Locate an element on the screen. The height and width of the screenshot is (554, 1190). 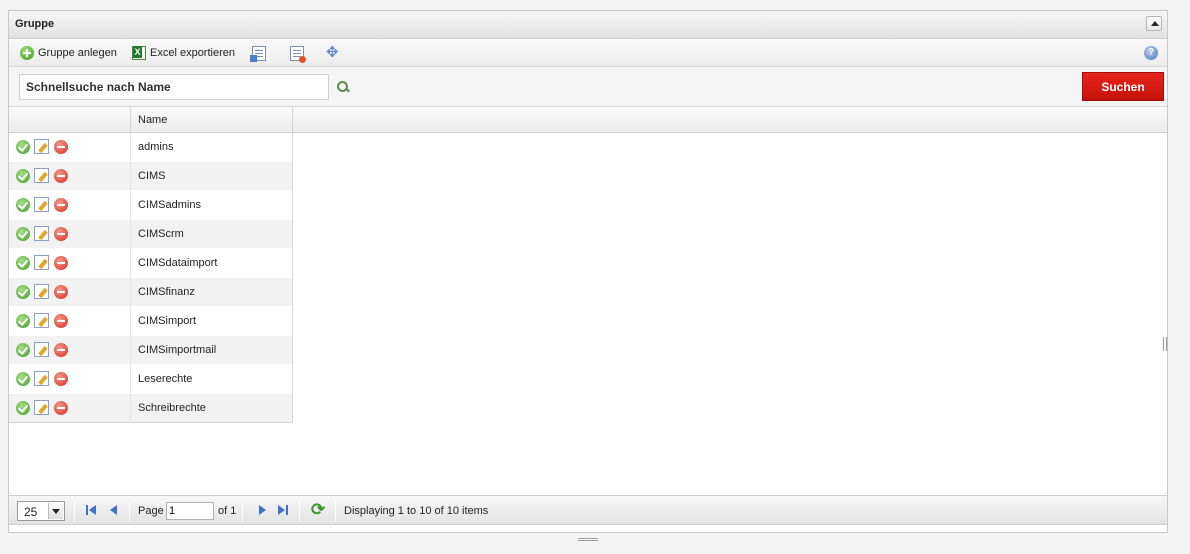
toolbar-doc-button is located at coordinates (258, 53).